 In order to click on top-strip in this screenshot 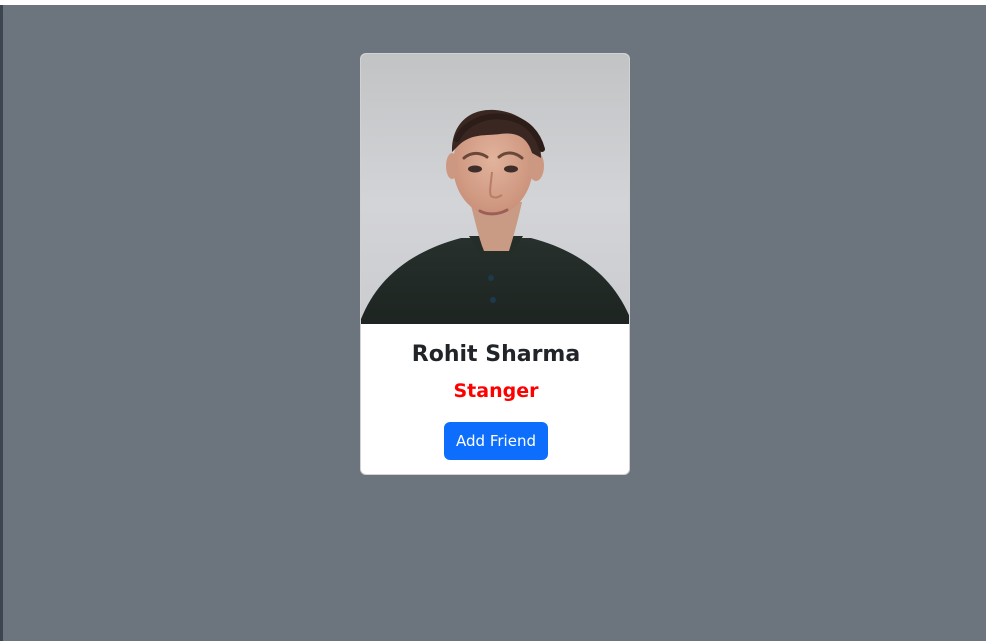, I will do `click(493, 2)`.